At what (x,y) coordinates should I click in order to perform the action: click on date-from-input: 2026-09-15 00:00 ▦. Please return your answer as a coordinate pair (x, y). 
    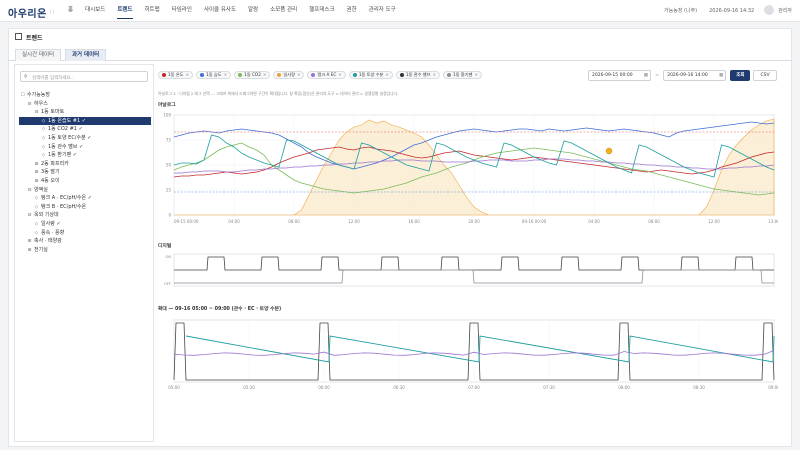
    Looking at the image, I should click on (619, 75).